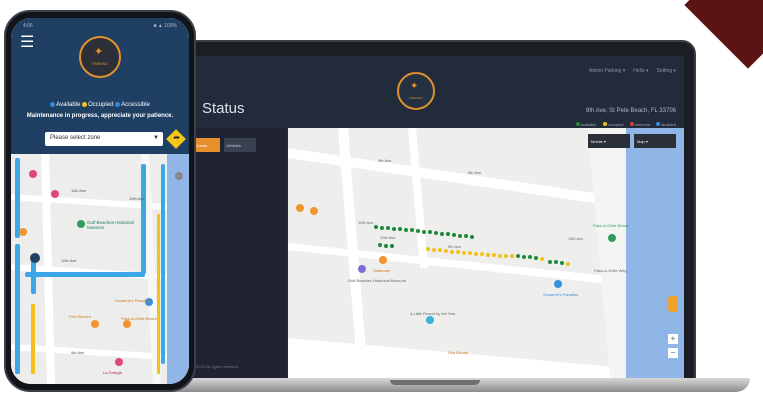 This screenshot has height=396, width=763. I want to click on parking-spots, so click(456, 264).